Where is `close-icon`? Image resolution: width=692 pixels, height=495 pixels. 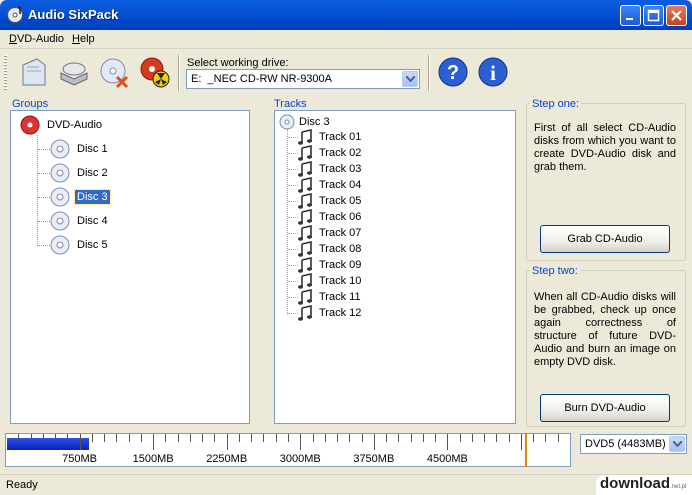 close-icon is located at coordinates (676, 15).